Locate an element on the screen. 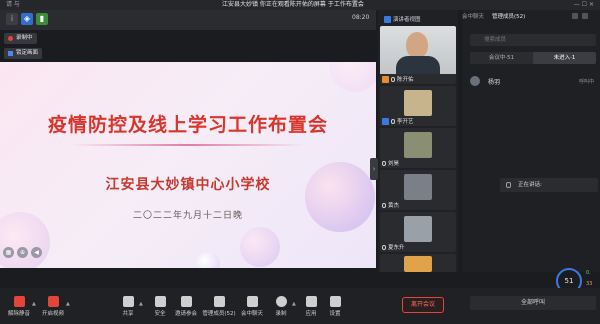 This screenshot has height=324, width=600. tab-not-joined: 未进入·1 is located at coordinates (564, 58).